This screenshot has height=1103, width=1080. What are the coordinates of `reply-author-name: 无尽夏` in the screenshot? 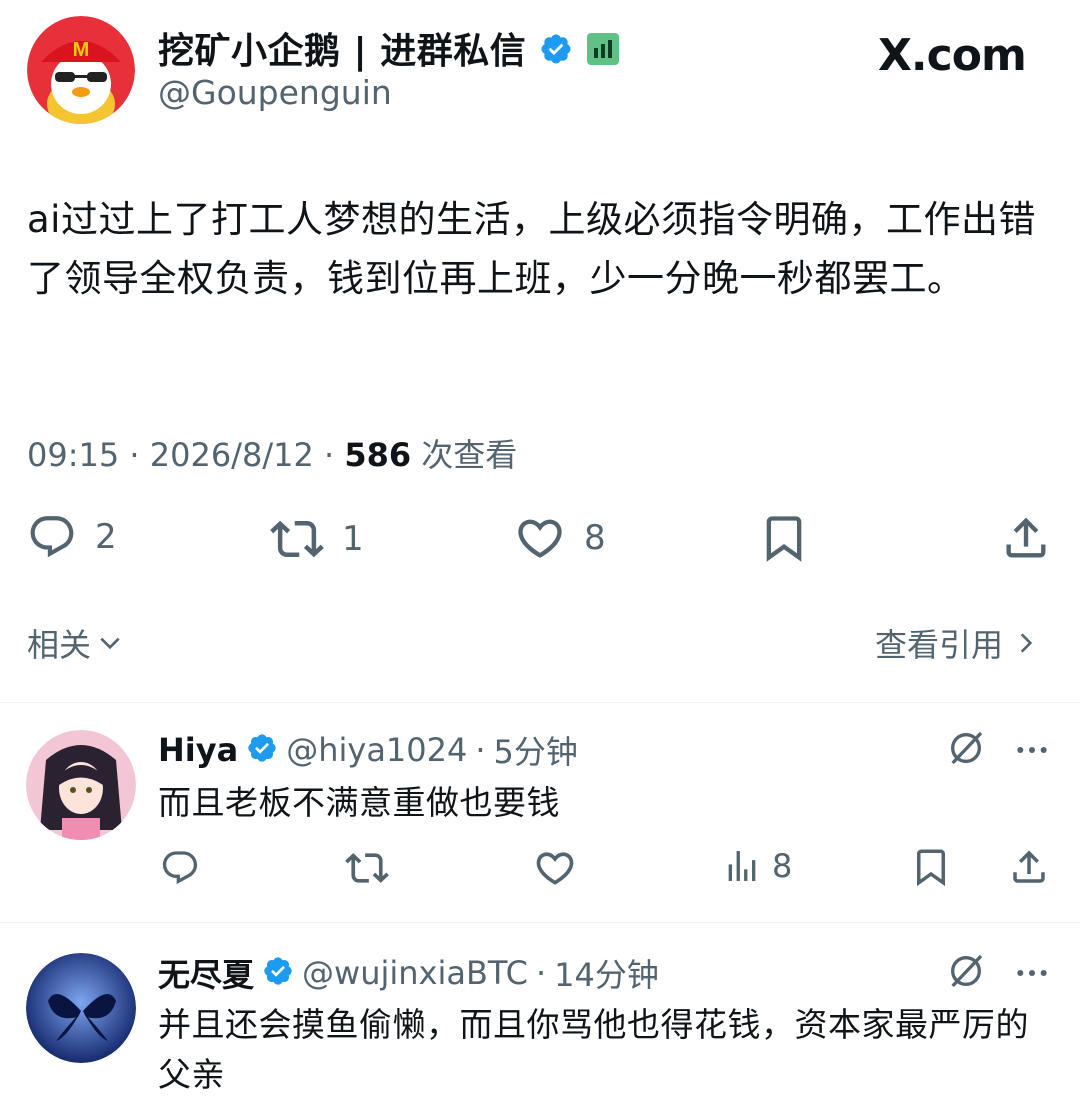 It's located at (206, 973).